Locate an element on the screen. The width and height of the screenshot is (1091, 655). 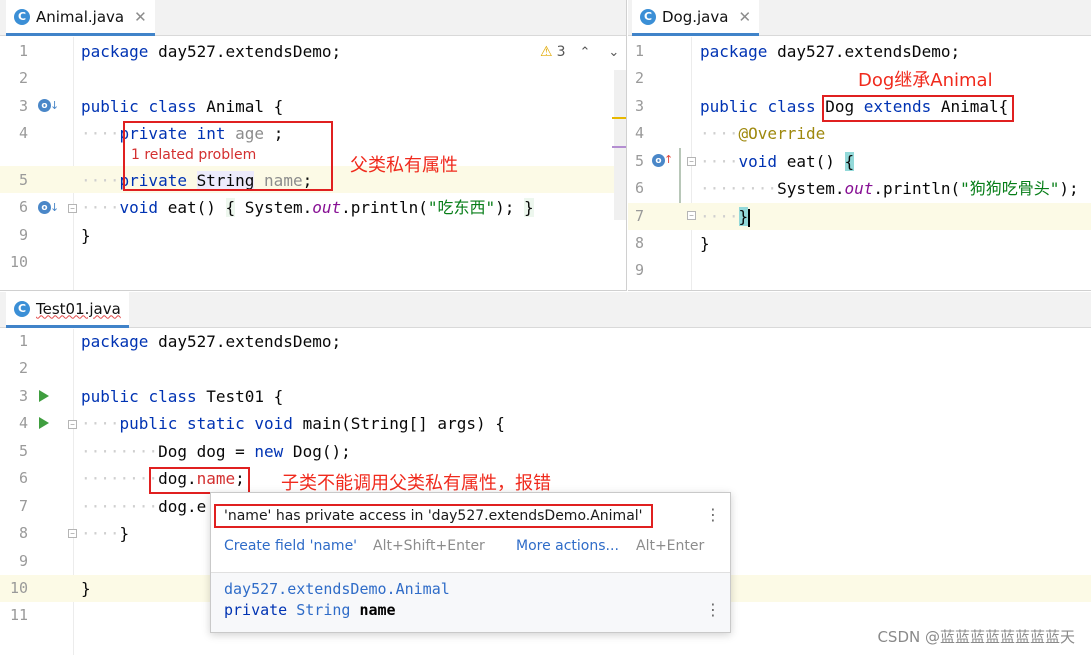
annotation-box-error-access is located at coordinates (199, 480).